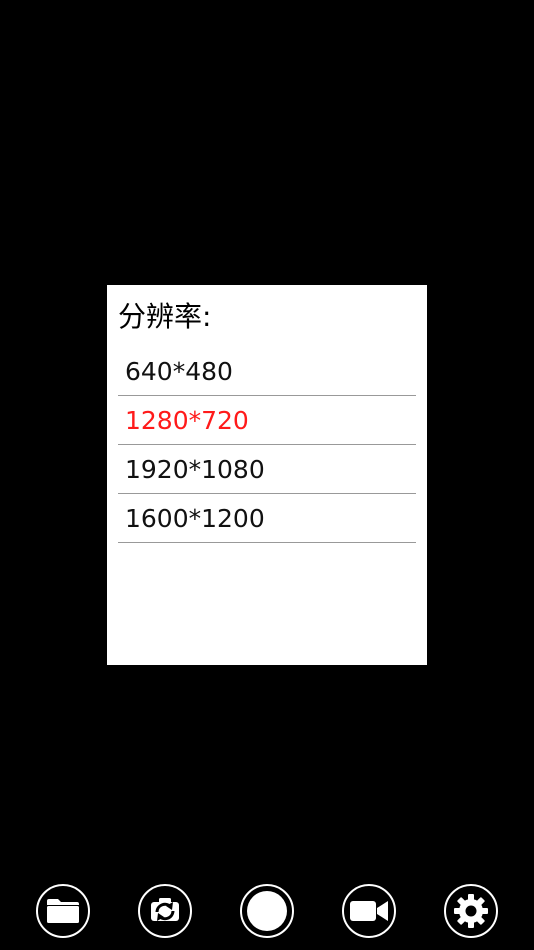 Image resolution: width=534 pixels, height=950 pixels. What do you see at coordinates (267, 469) in the screenshot?
I see `resolution-option: 1920*1080` at bounding box center [267, 469].